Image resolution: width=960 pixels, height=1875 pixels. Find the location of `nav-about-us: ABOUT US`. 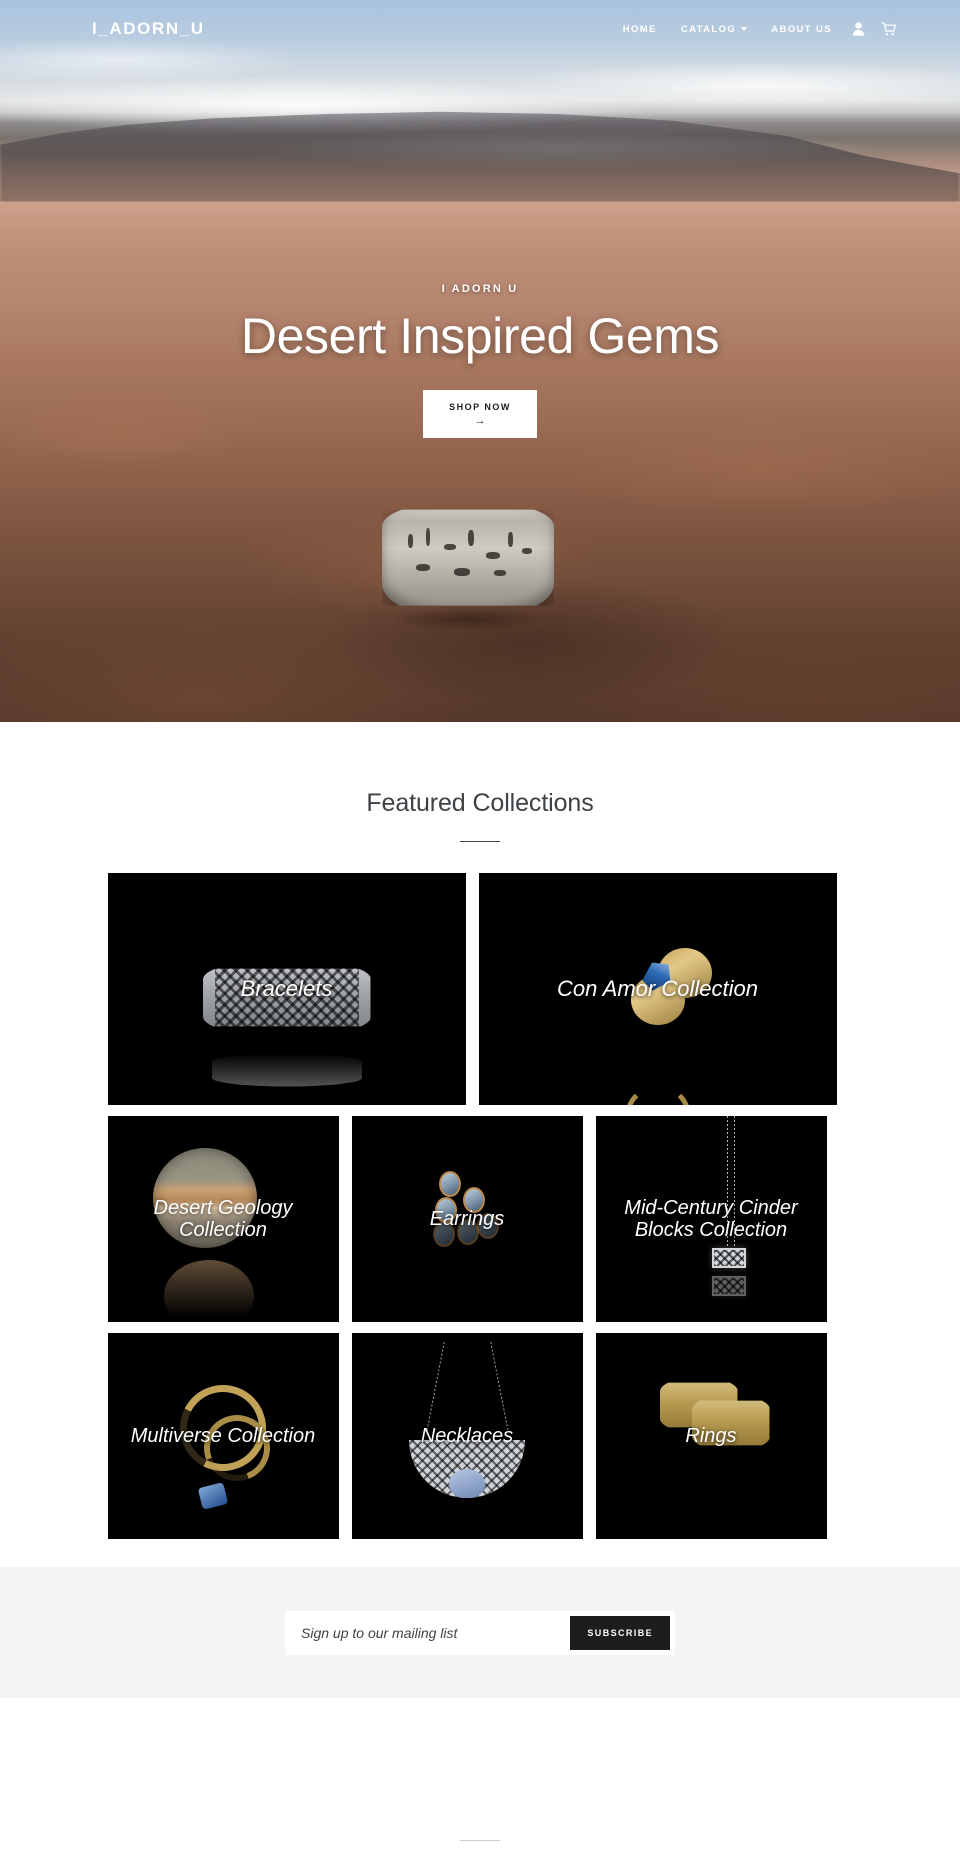

nav-about-us: ABOUT US is located at coordinates (801, 29).